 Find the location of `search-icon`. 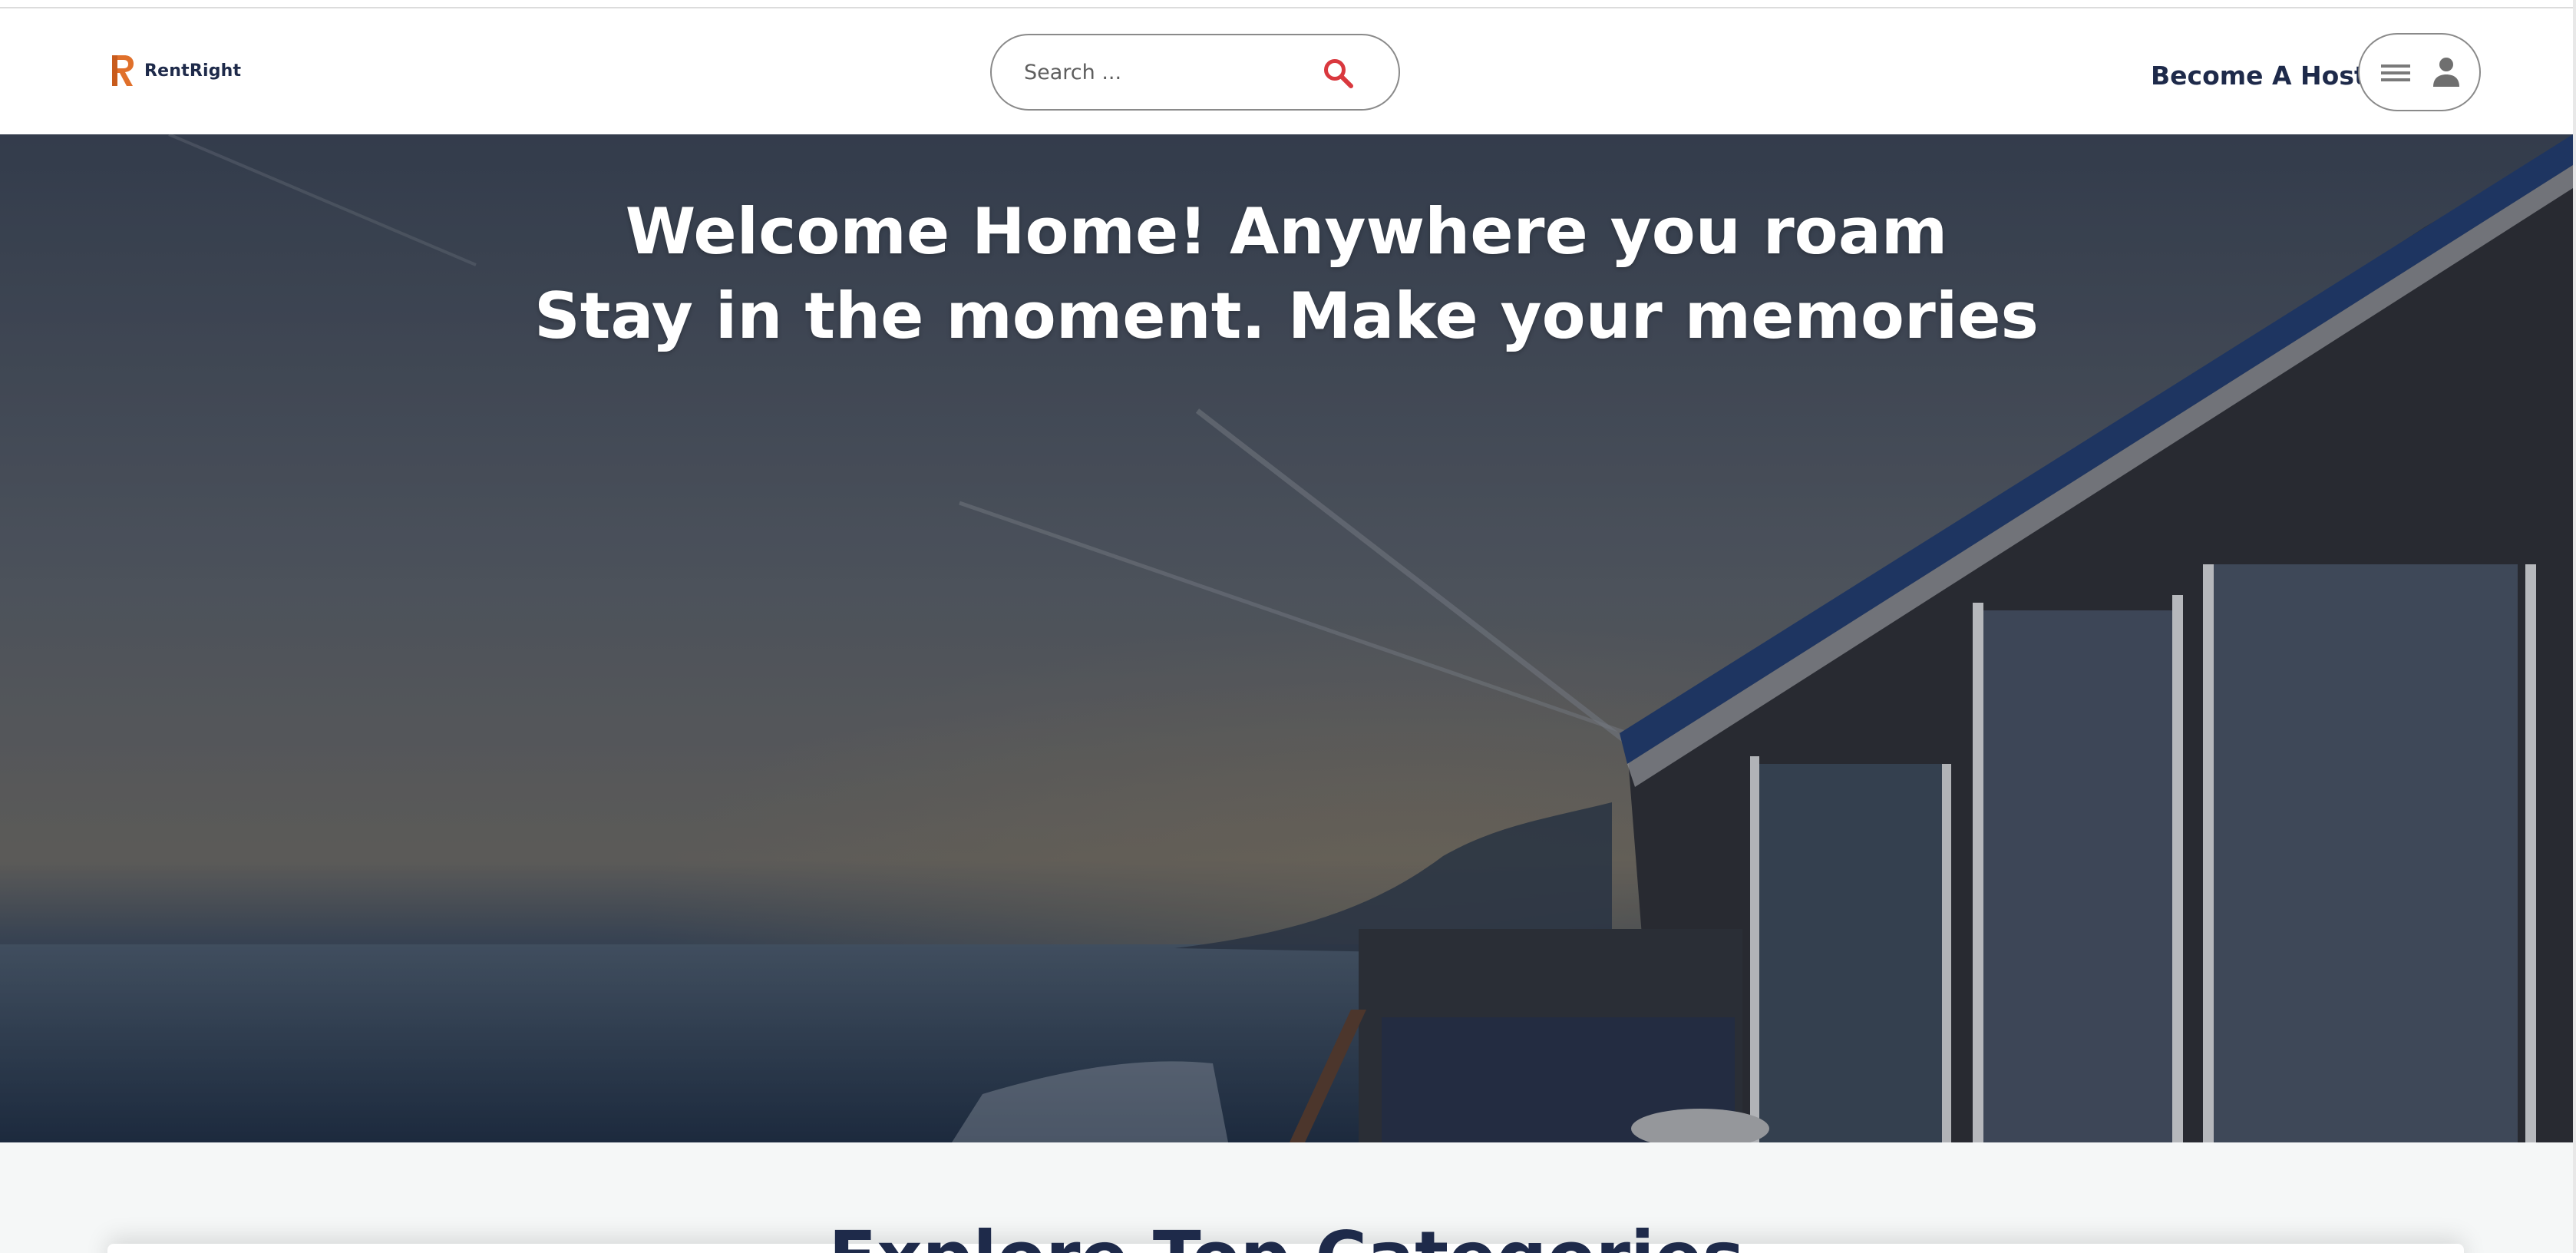

search-icon is located at coordinates (1338, 73).